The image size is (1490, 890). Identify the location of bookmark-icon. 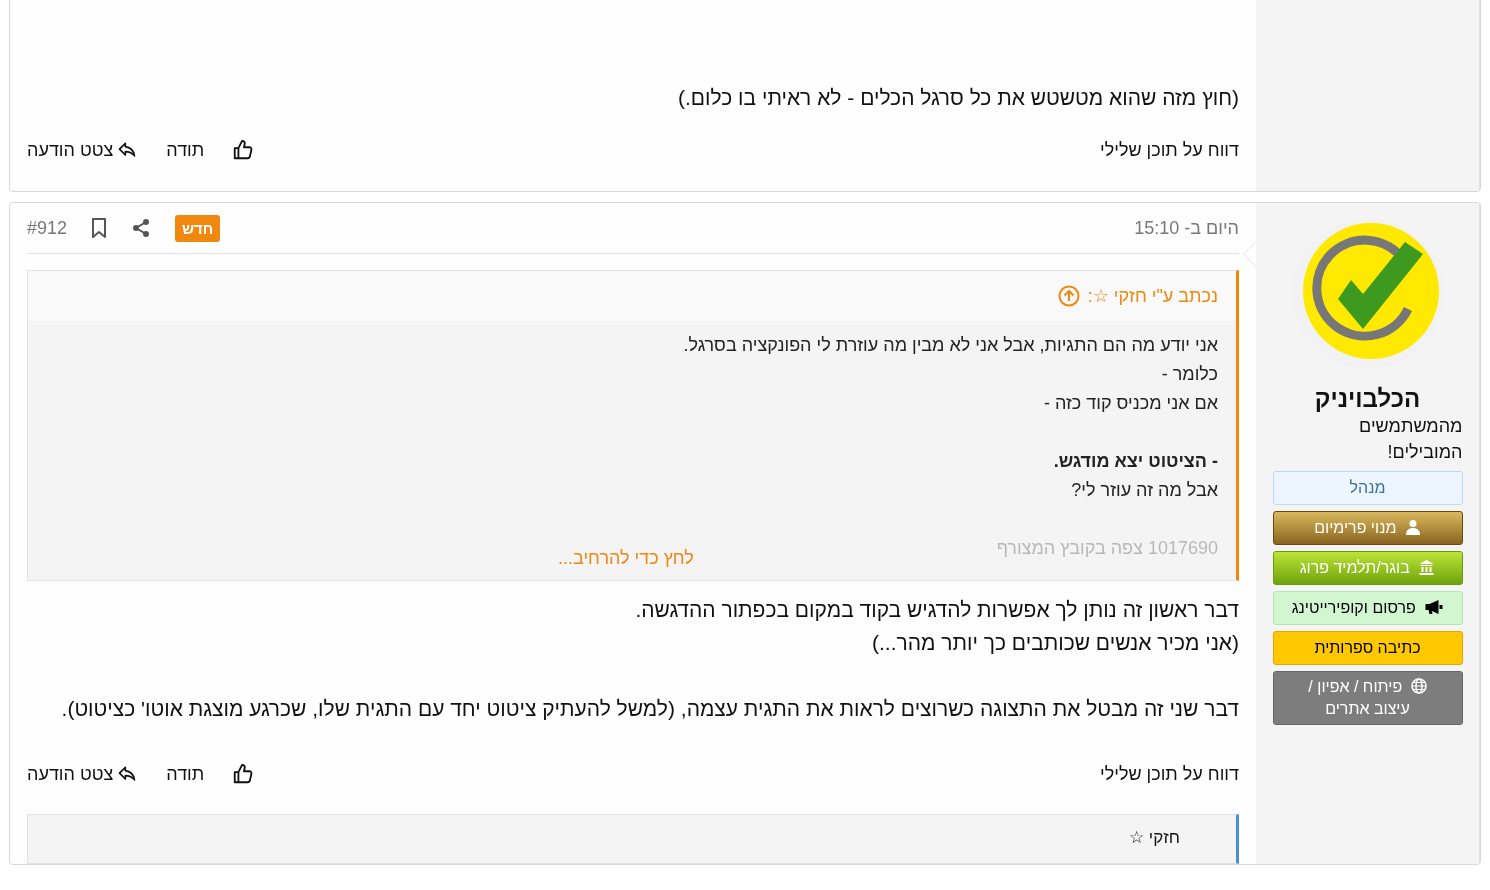
(99, 228).